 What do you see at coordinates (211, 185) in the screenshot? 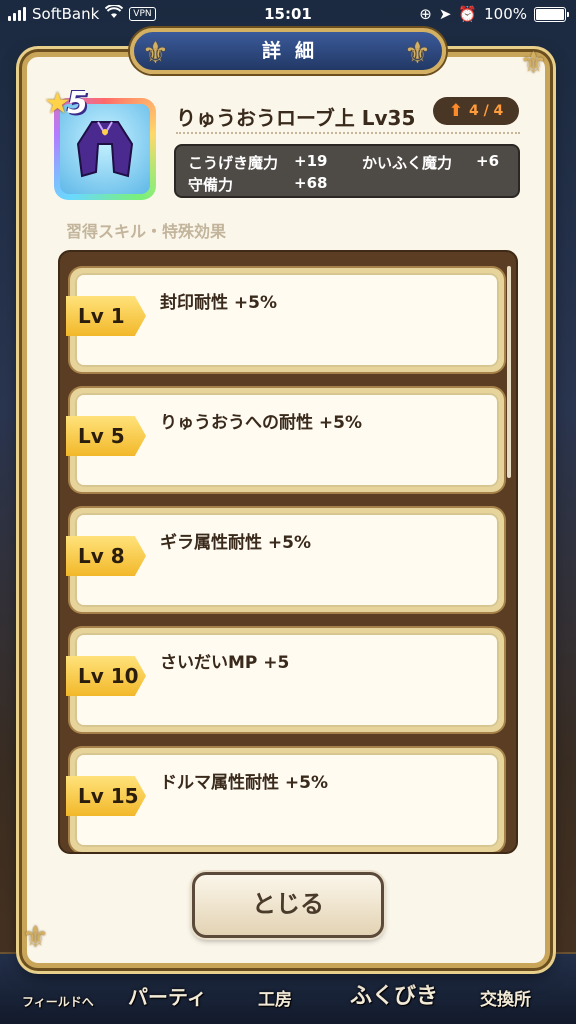
I see `stat-label: 守備力` at bounding box center [211, 185].